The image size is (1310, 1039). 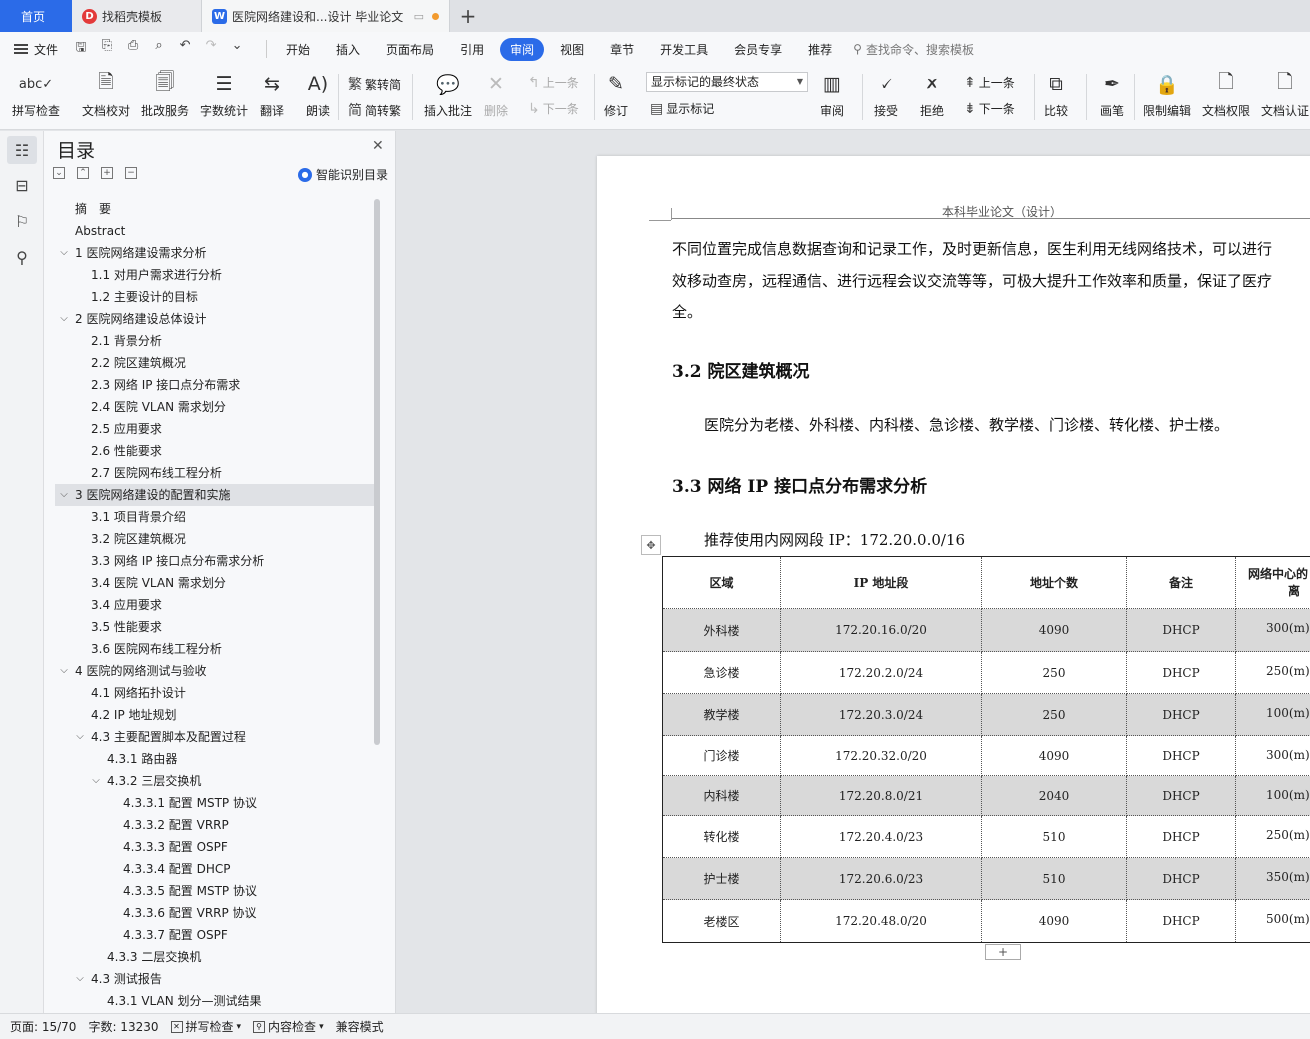 I want to click on document-permission-button: 🗋 文档权限, so click(x=1226, y=94).